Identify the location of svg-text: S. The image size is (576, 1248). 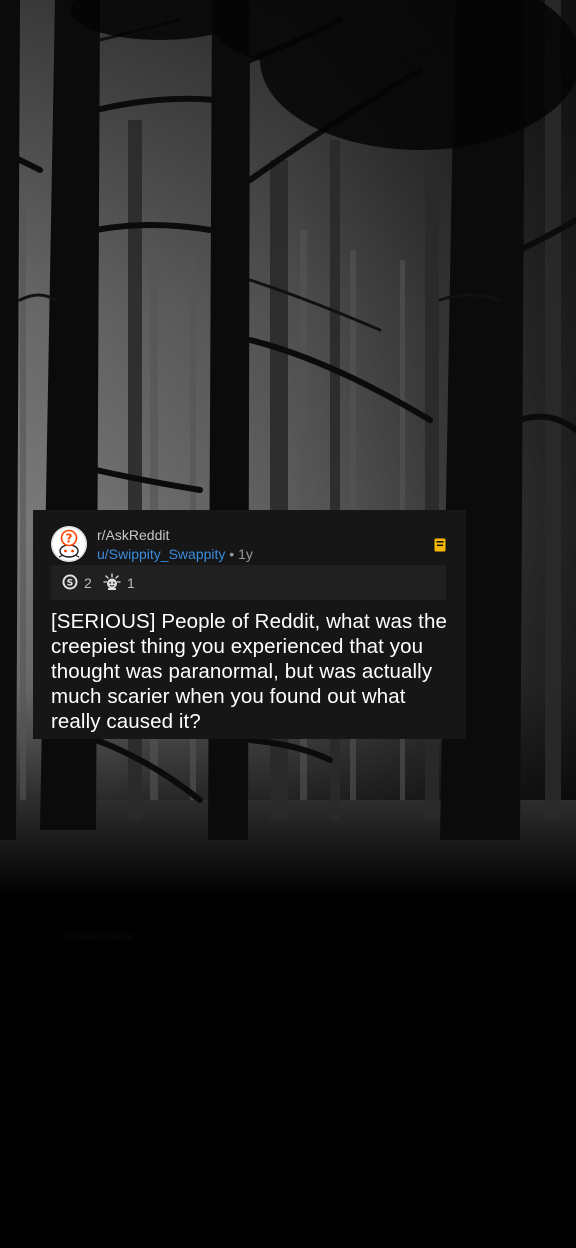
(70, 583).